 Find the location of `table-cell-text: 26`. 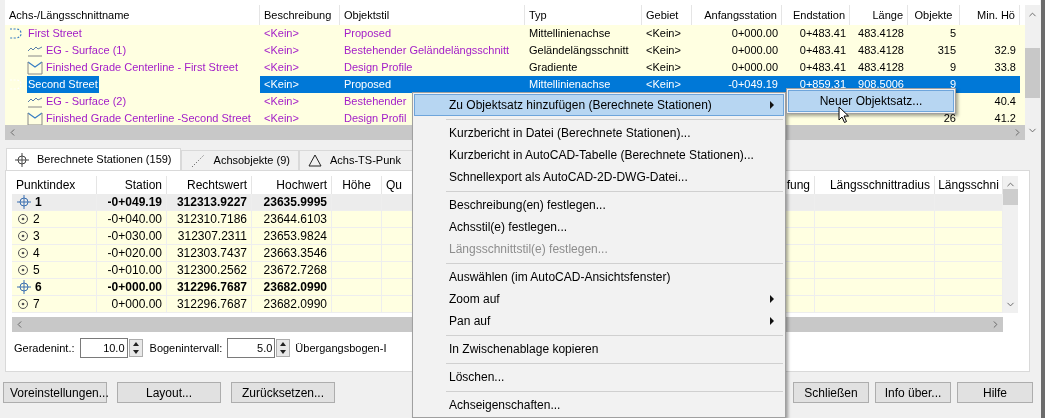

table-cell-text: 26 is located at coordinates (949, 118).